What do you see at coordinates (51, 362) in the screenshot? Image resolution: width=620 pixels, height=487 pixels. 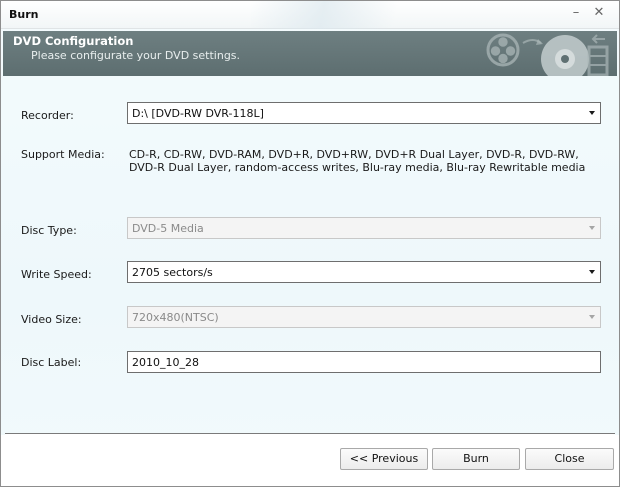 I see `disc-label-label: Disc Label:` at bounding box center [51, 362].